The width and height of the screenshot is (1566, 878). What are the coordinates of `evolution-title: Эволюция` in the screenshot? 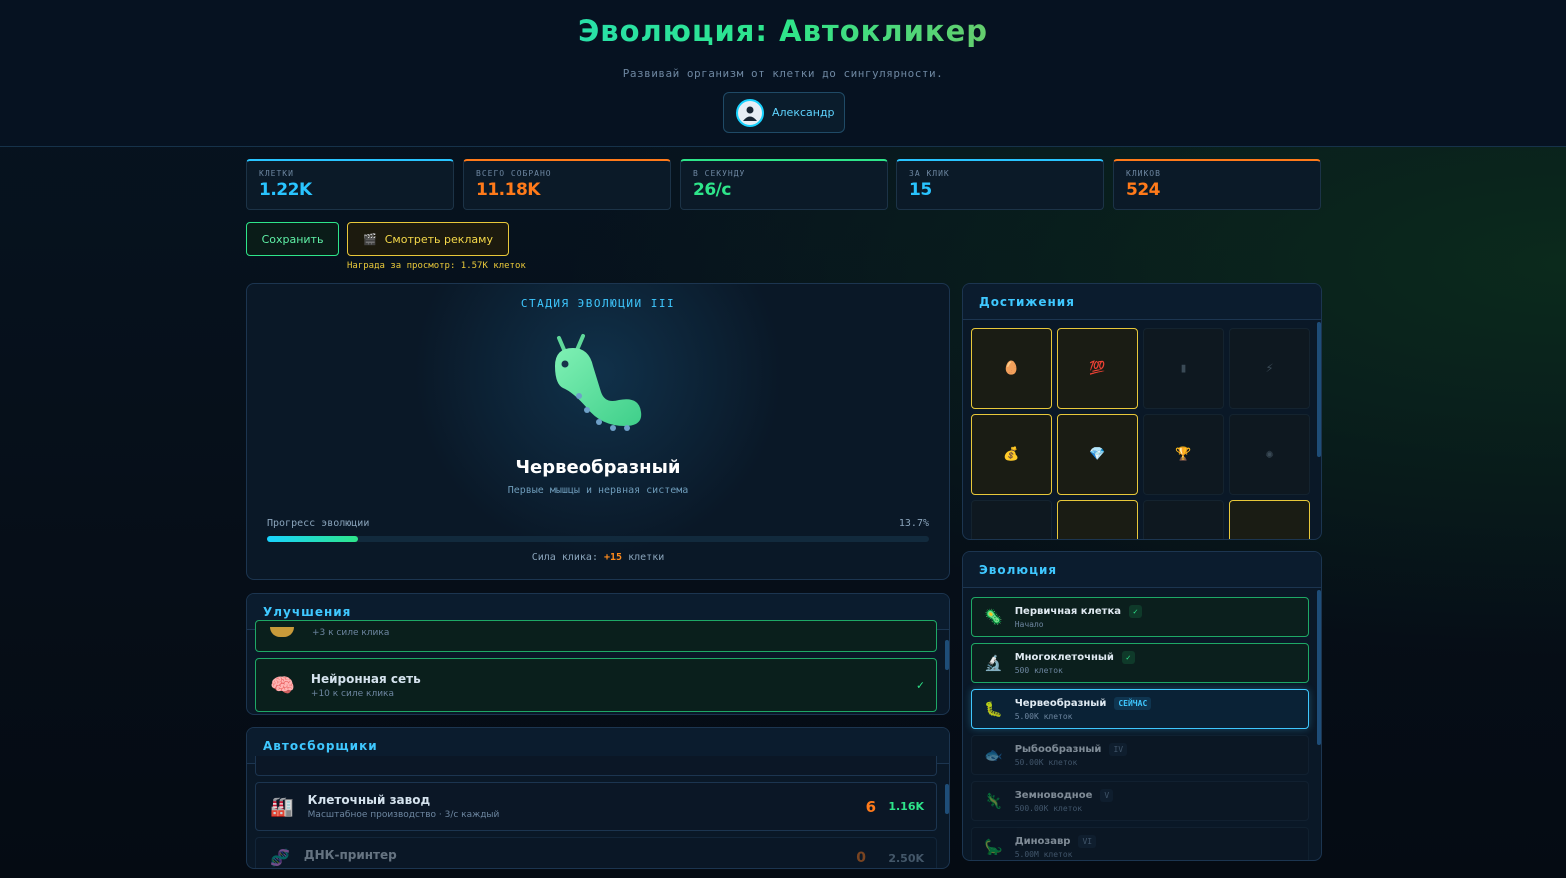 It's located at (1142, 570).